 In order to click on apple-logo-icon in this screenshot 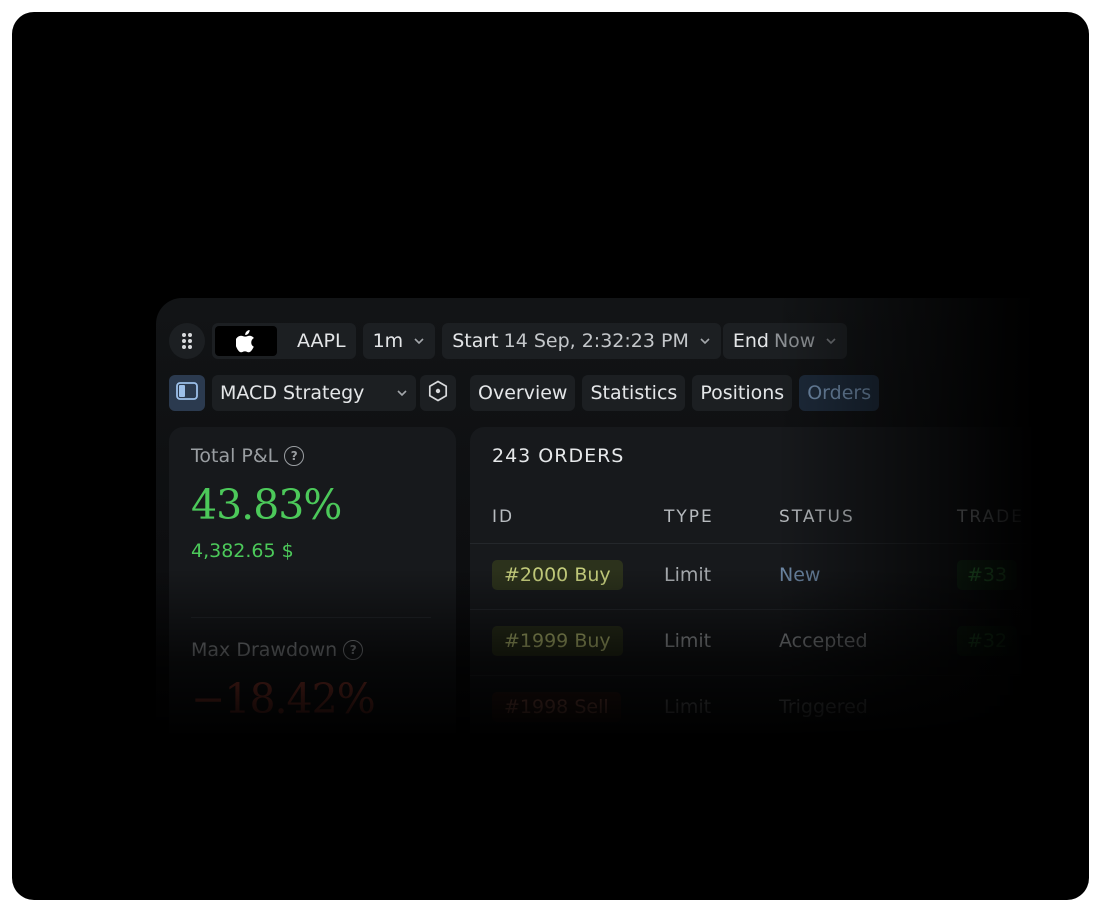, I will do `click(246, 341)`.